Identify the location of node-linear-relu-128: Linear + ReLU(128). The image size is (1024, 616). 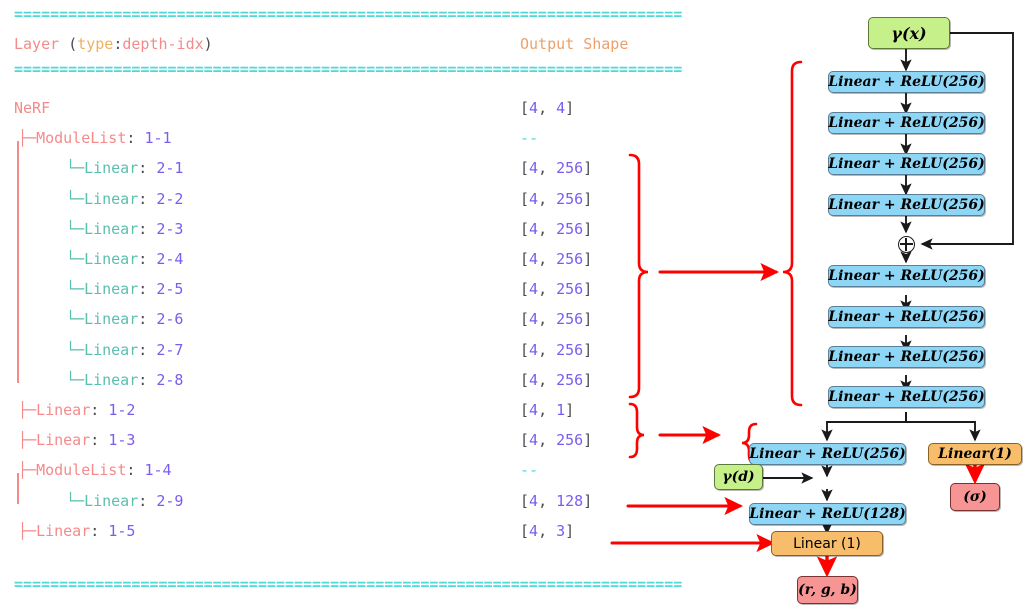
(827, 514).